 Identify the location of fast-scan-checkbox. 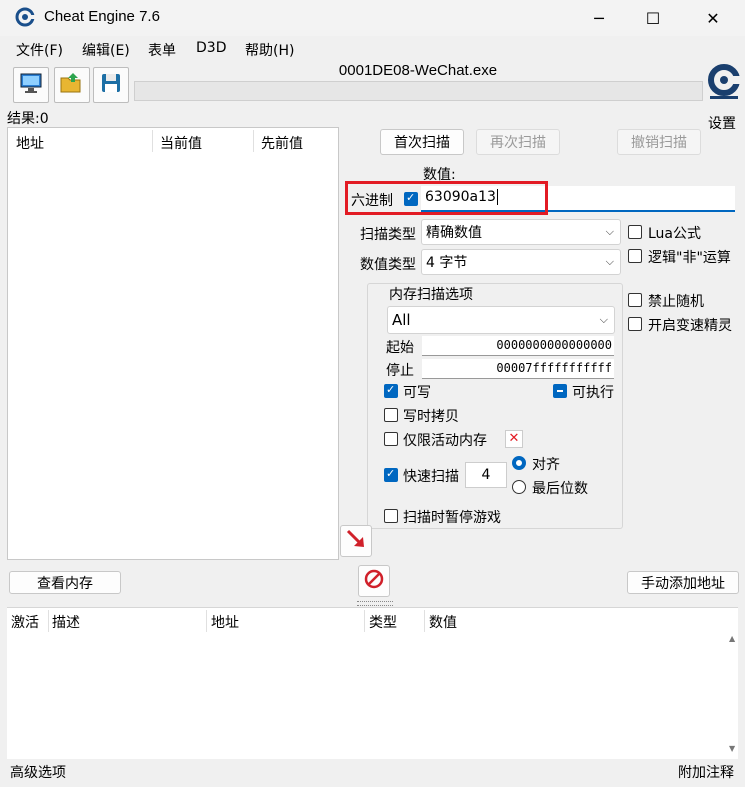
(391, 474).